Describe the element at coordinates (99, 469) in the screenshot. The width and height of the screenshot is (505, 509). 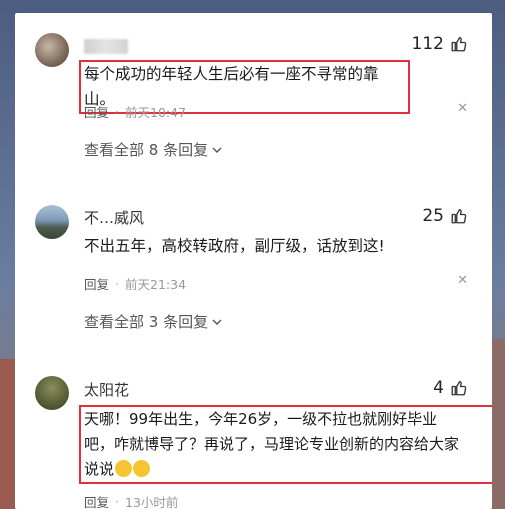
I see `comment-text-line-3: 说说` at that location.